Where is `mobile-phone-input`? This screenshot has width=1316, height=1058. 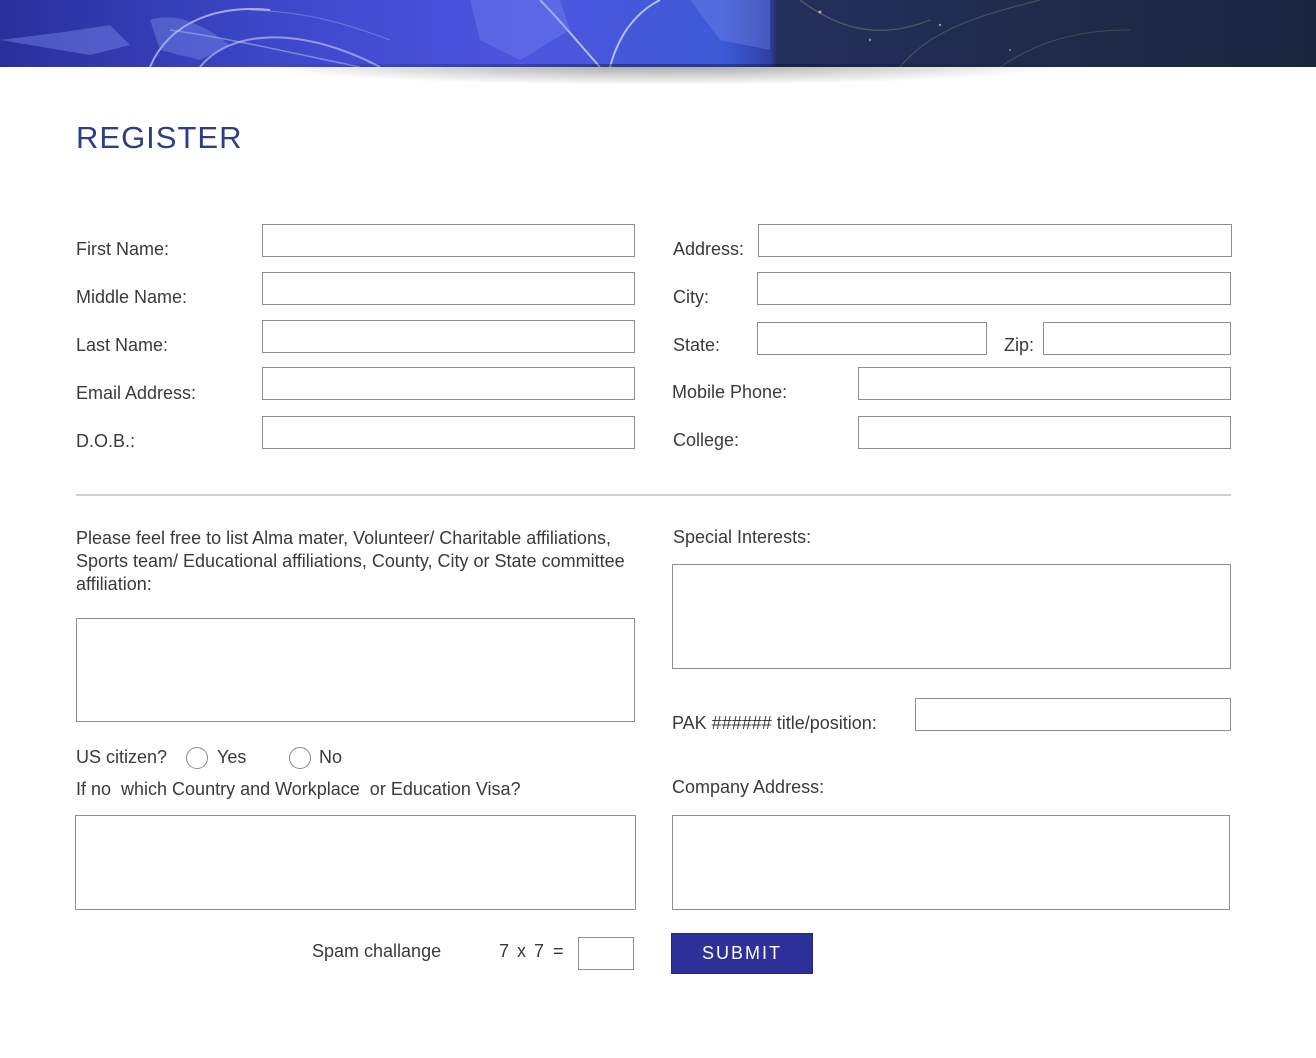 mobile-phone-input is located at coordinates (1044, 383).